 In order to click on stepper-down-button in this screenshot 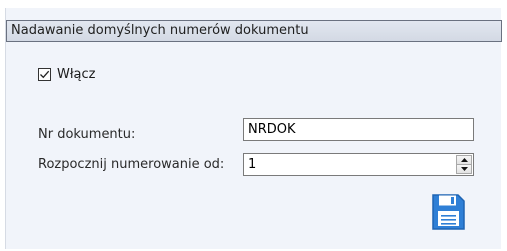, I will do `click(464, 169)`.